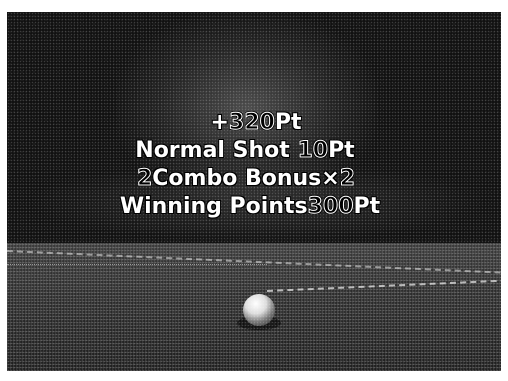 The height and width of the screenshot is (381, 508). I want to click on total-points-line: +320Pt, so click(256, 122).